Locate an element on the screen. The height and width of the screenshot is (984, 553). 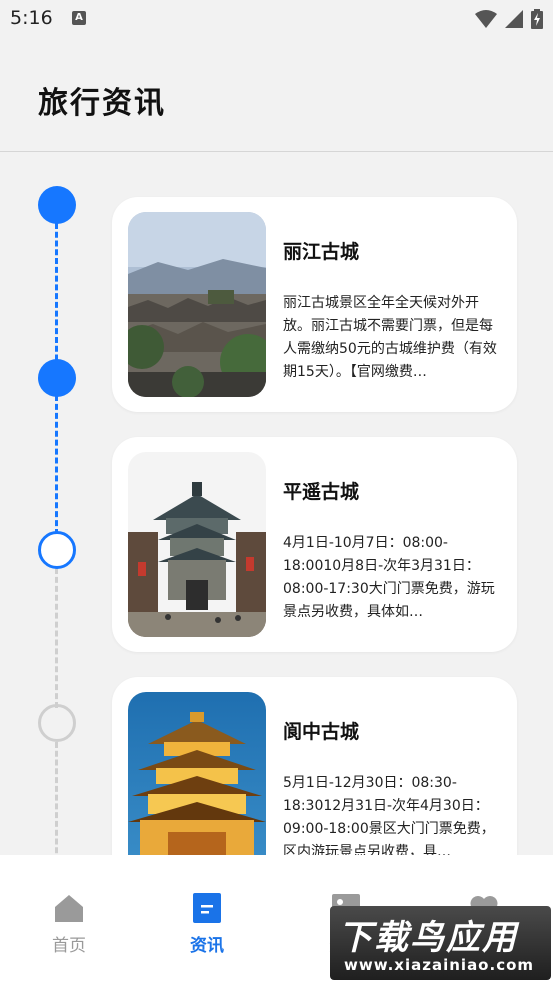
battery-icon is located at coordinates (537, 19).